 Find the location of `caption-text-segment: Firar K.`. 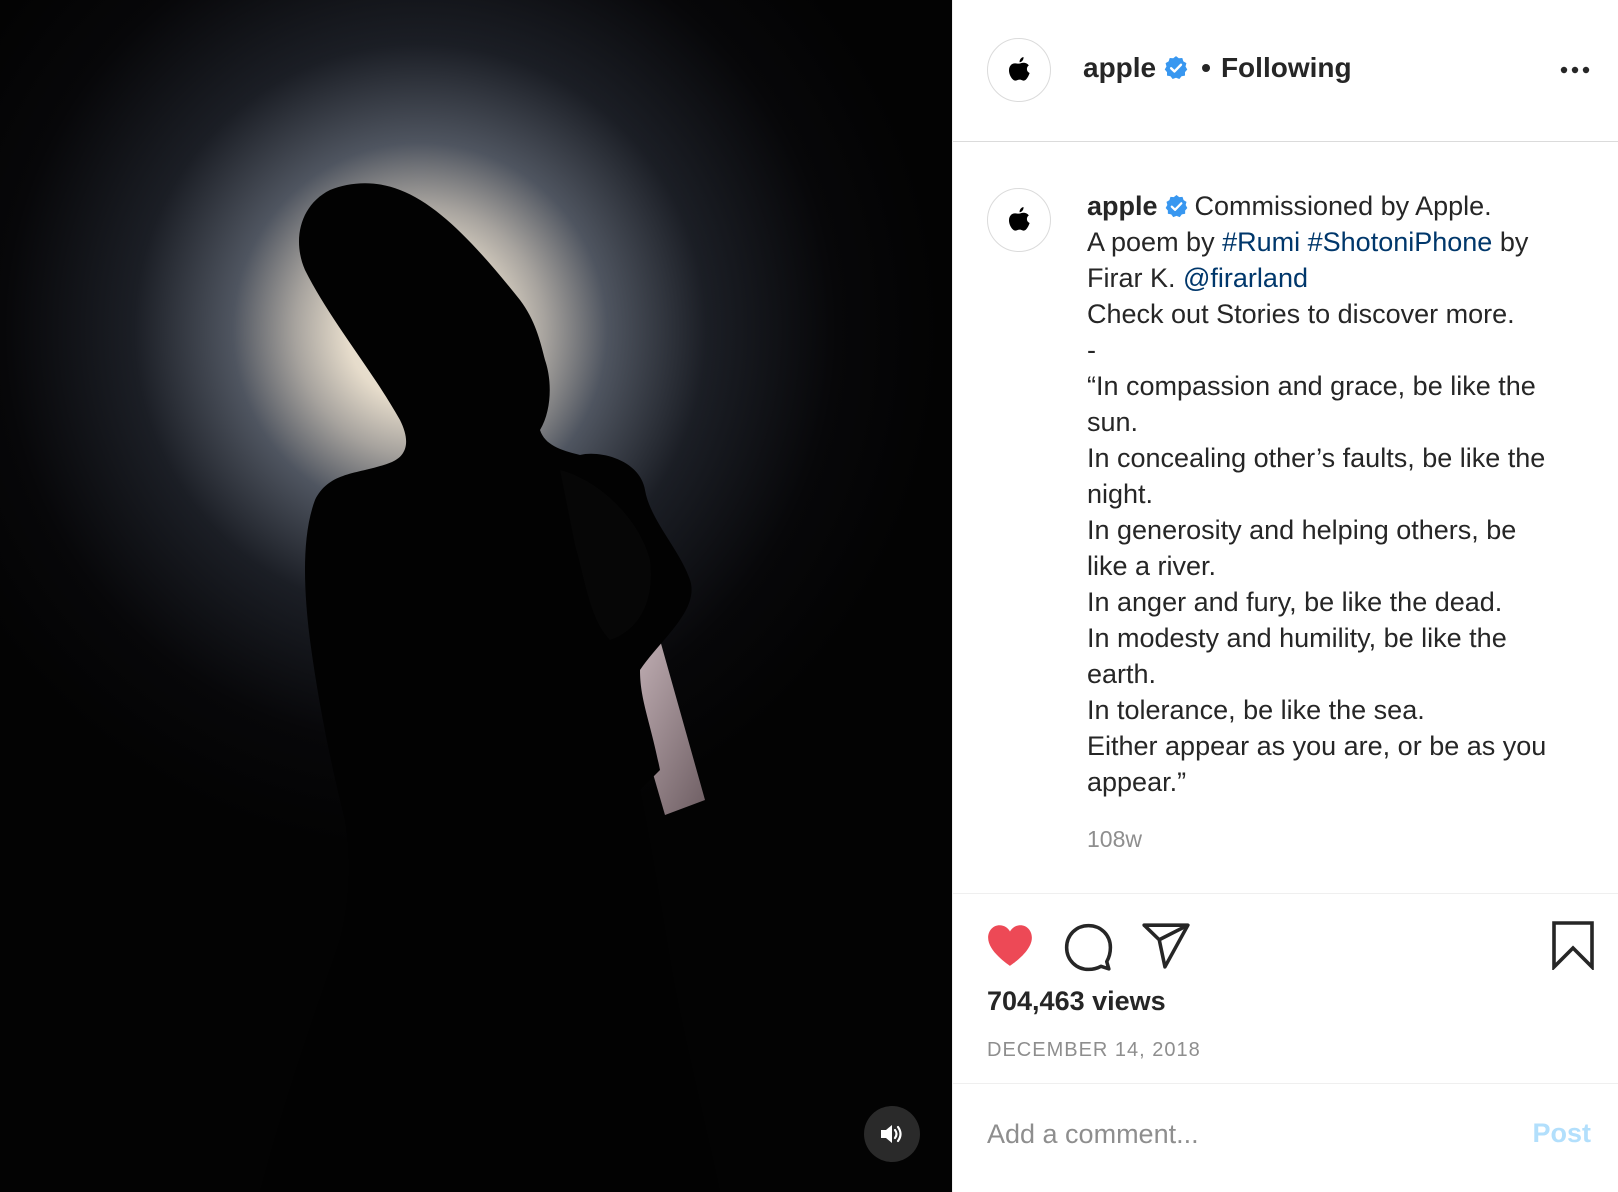

caption-text-segment: Firar K. is located at coordinates (1135, 278).